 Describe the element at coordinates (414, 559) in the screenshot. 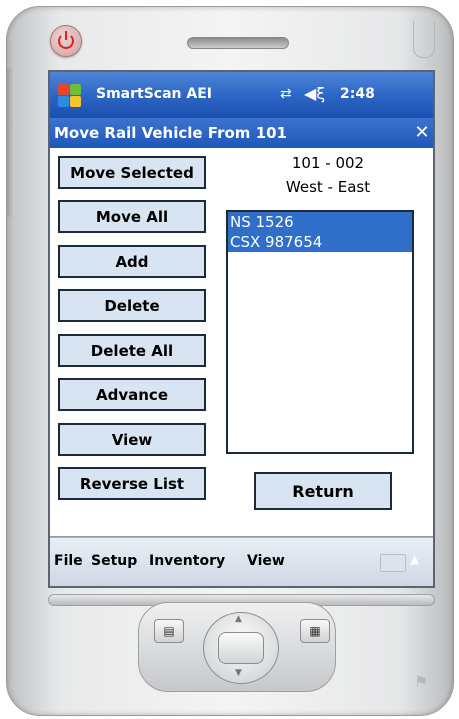

I see `chevron-up-icon: ▲` at that location.